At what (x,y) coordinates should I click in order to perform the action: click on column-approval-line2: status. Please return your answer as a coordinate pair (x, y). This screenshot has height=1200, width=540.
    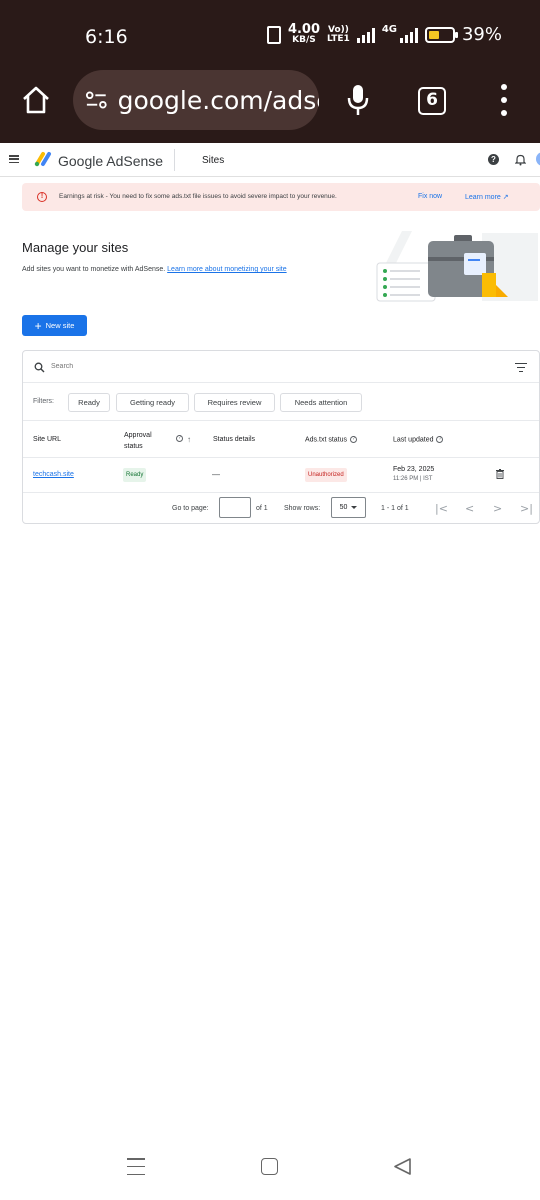
    Looking at the image, I should click on (133, 446).